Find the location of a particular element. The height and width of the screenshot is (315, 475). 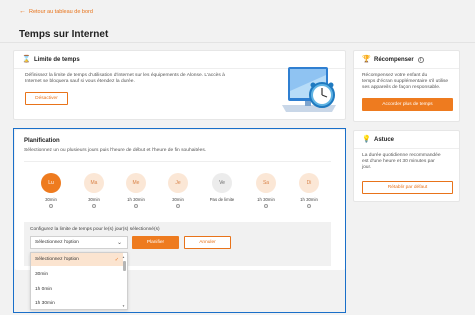

lightbulb-icon: 💡 is located at coordinates (366, 139).